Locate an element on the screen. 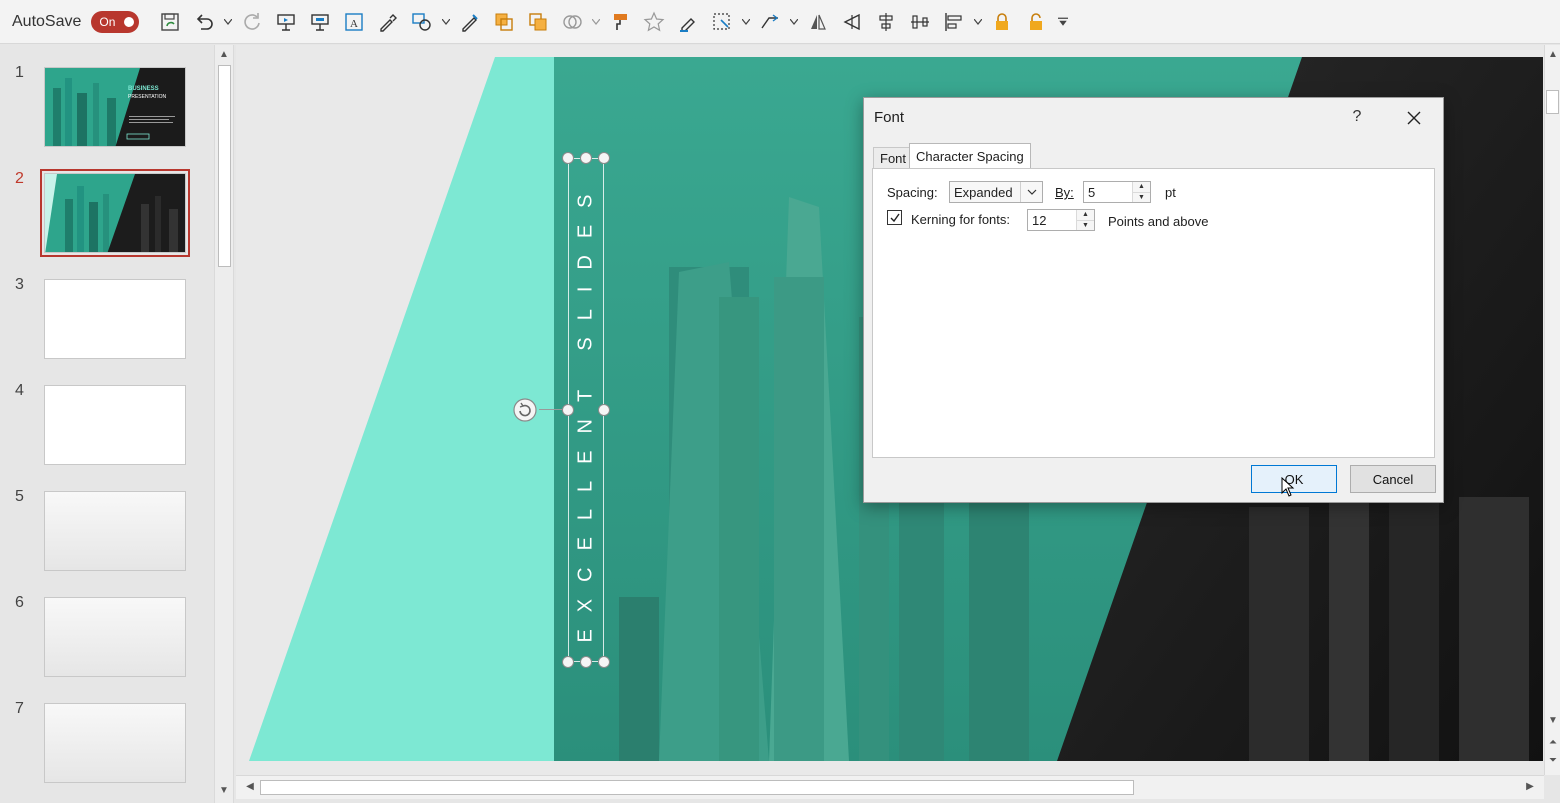  slide-thumbnail-1: BUSINESS PRESENTATION is located at coordinates (115, 107).